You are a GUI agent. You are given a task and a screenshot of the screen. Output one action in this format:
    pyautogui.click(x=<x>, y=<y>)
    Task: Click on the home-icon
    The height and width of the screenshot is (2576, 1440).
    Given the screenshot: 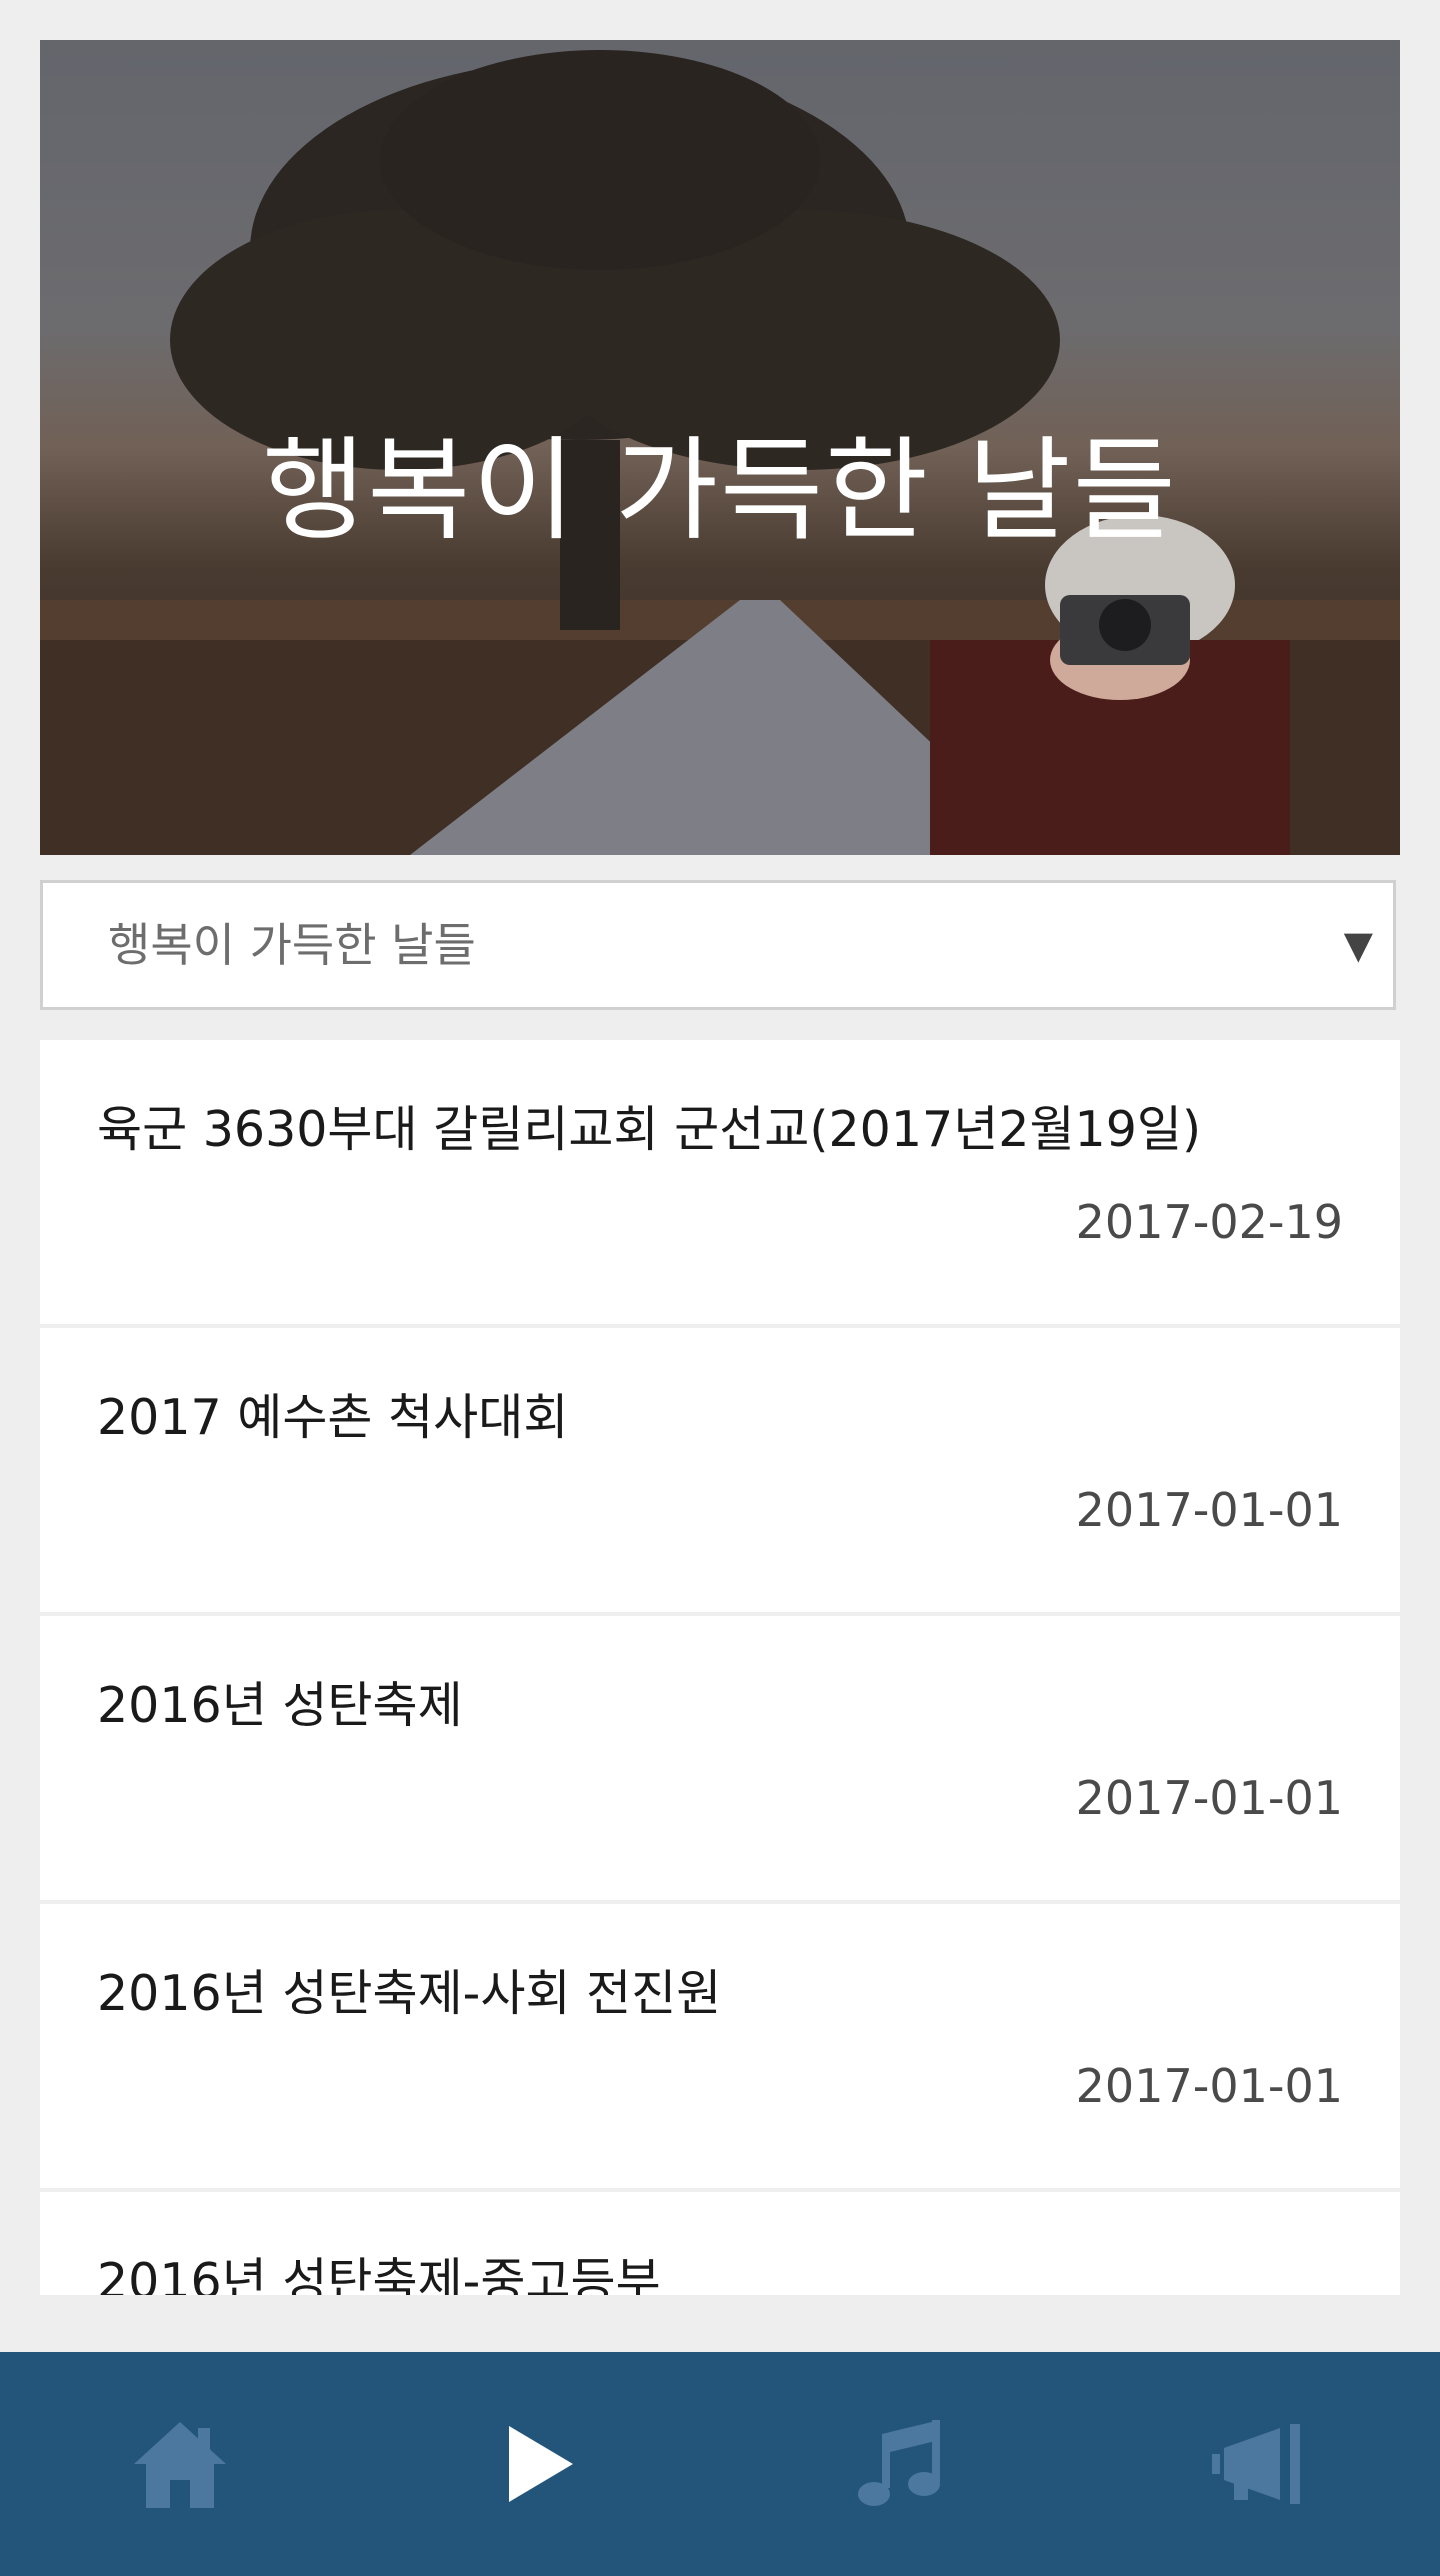 What is the action you would take?
    pyautogui.click(x=180, y=2465)
    